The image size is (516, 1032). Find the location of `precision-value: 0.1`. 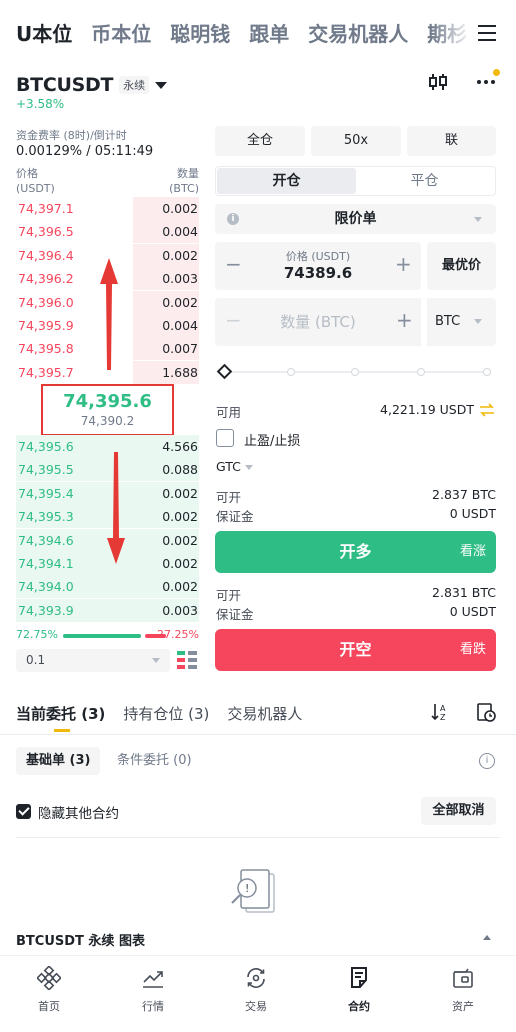

precision-value: 0.1 is located at coordinates (36, 660).